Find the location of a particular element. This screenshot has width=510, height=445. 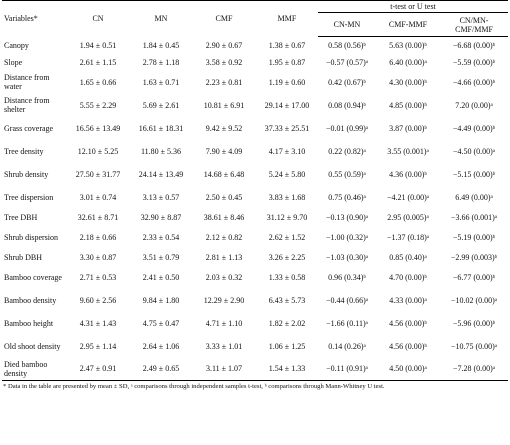

header-cmf-mmf: CMF-MMF is located at coordinates (408, 24).